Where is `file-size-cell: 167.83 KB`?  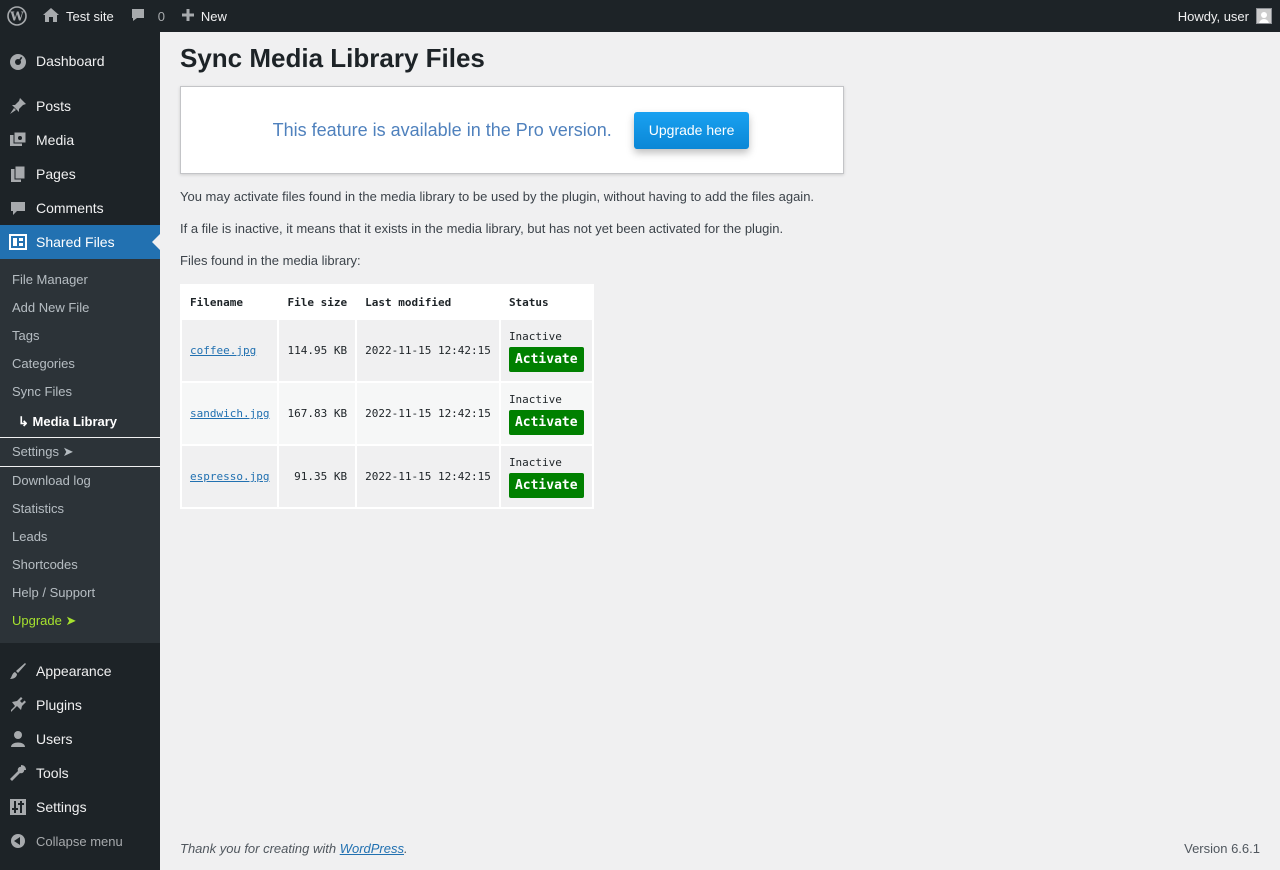 file-size-cell: 167.83 KB is located at coordinates (317, 413).